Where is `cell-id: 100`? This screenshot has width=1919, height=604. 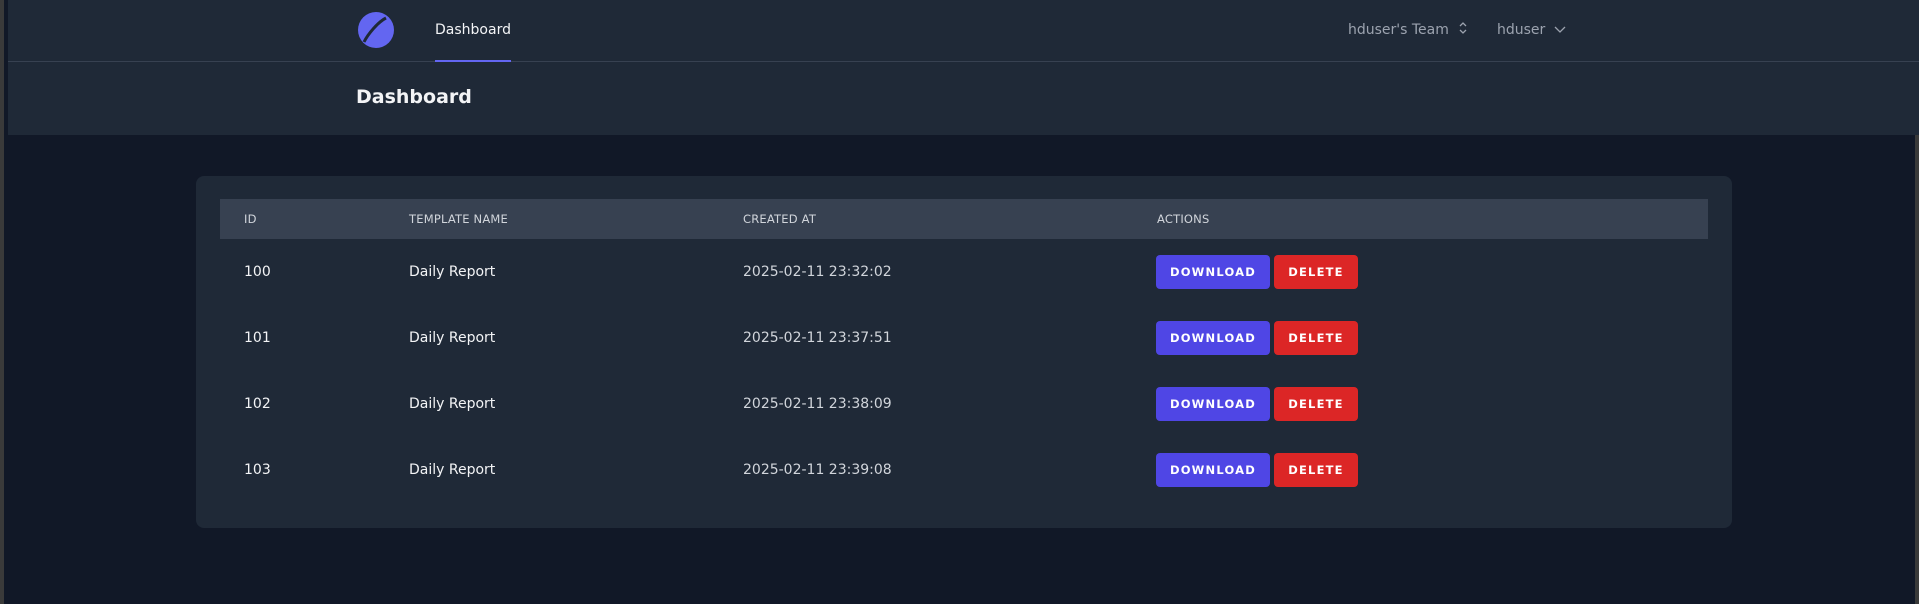
cell-id: 100 is located at coordinates (257, 272).